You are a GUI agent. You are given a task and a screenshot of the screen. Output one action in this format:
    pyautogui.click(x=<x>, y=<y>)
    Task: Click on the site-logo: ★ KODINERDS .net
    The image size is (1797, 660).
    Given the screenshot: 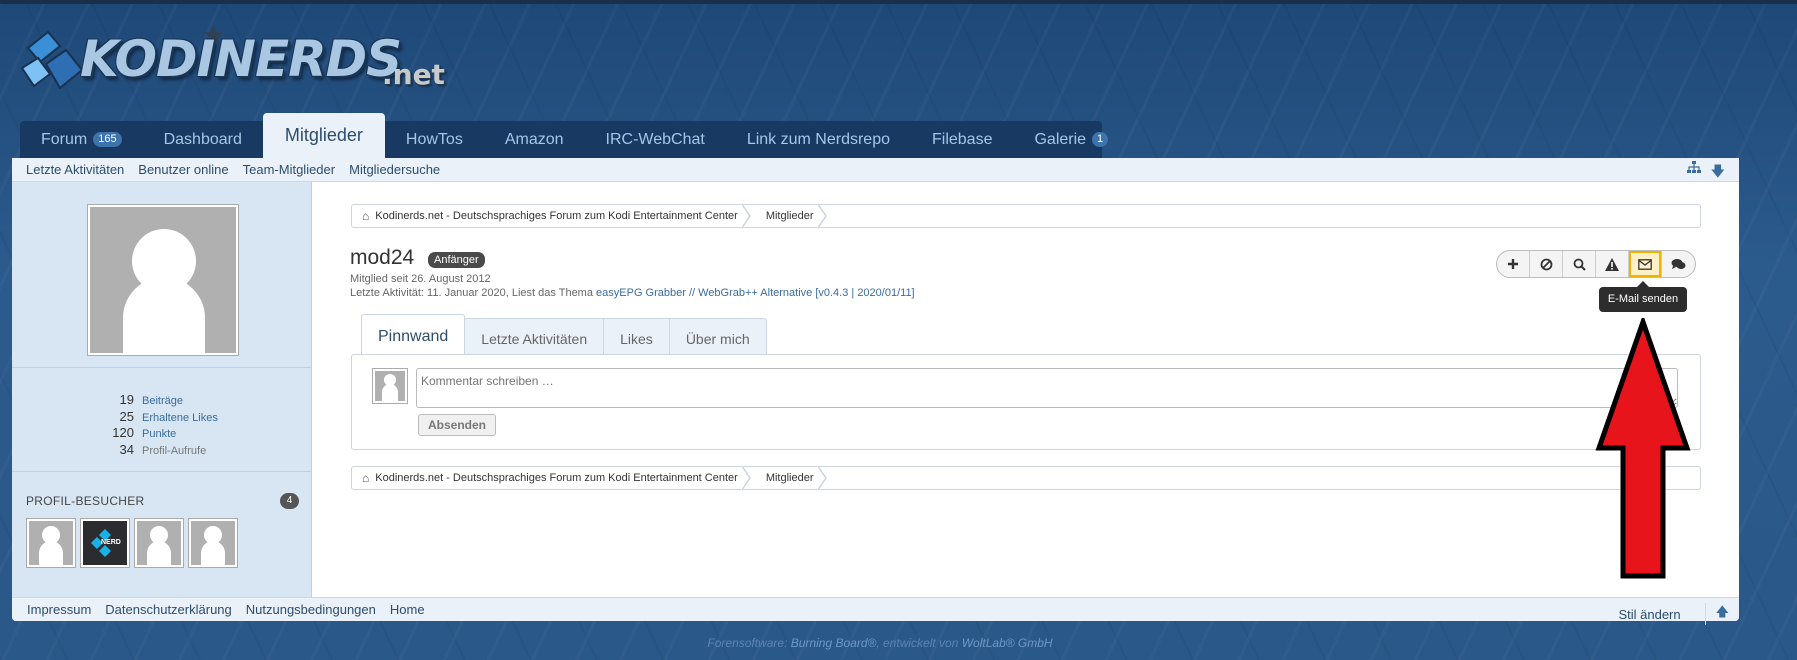 What is the action you would take?
    pyautogui.click(x=232, y=60)
    